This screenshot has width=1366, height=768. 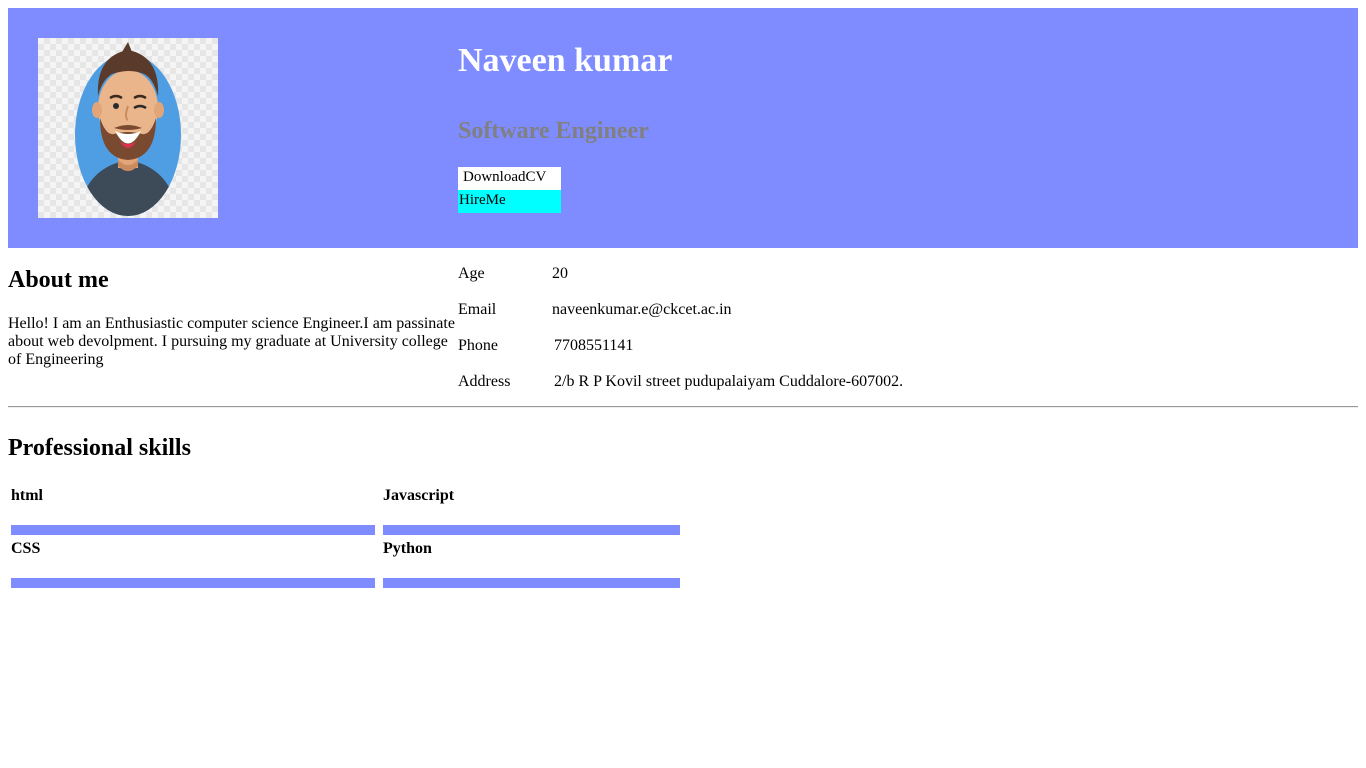 I want to click on download-cv-button: DownloadCV, so click(x=509, y=178).